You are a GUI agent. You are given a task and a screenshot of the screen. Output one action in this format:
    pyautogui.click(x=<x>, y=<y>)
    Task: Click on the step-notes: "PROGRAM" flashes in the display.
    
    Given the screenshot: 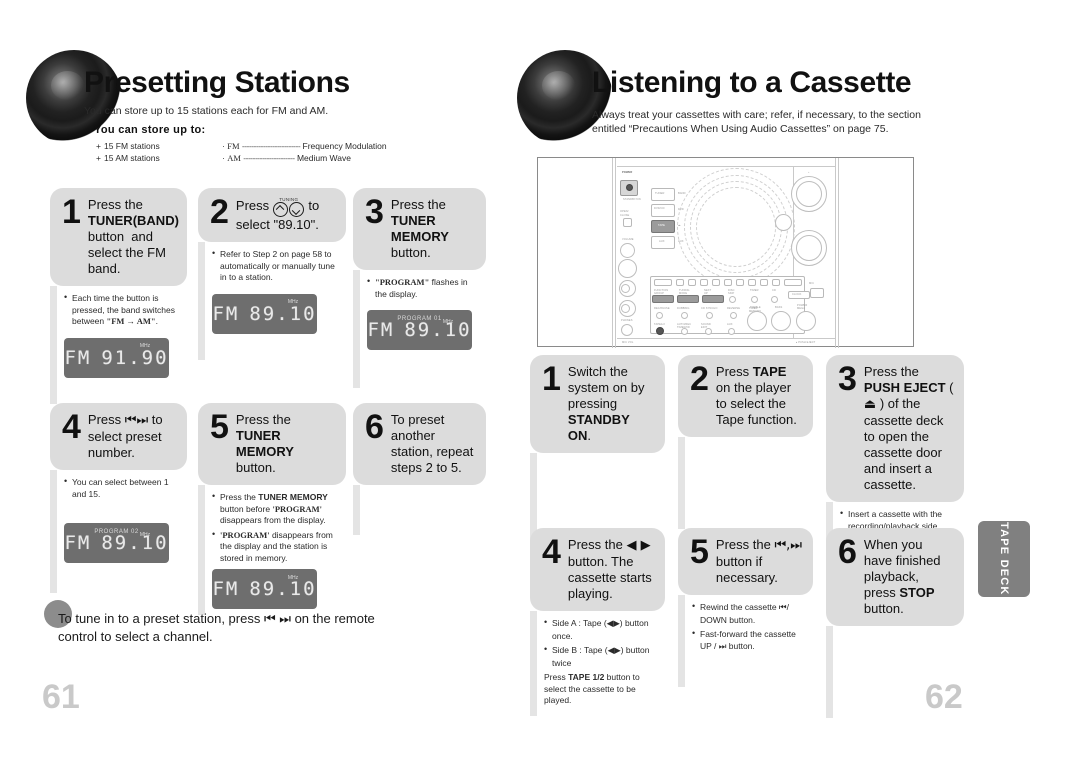 What is the action you would take?
    pyautogui.click(x=422, y=288)
    